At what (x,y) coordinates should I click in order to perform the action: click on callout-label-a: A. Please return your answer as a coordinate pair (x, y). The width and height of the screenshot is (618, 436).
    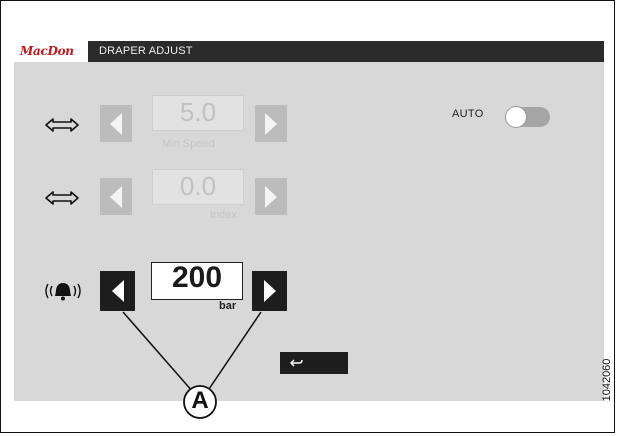
    Looking at the image, I should click on (200, 400).